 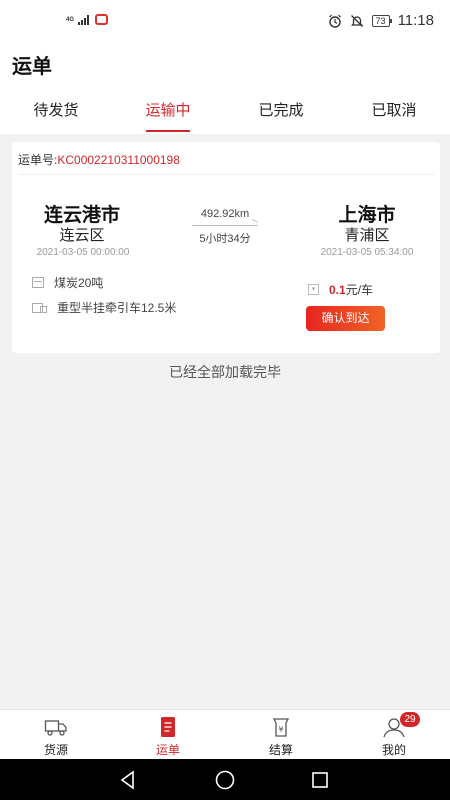 I want to click on app-header: 运单, so click(x=225, y=66).